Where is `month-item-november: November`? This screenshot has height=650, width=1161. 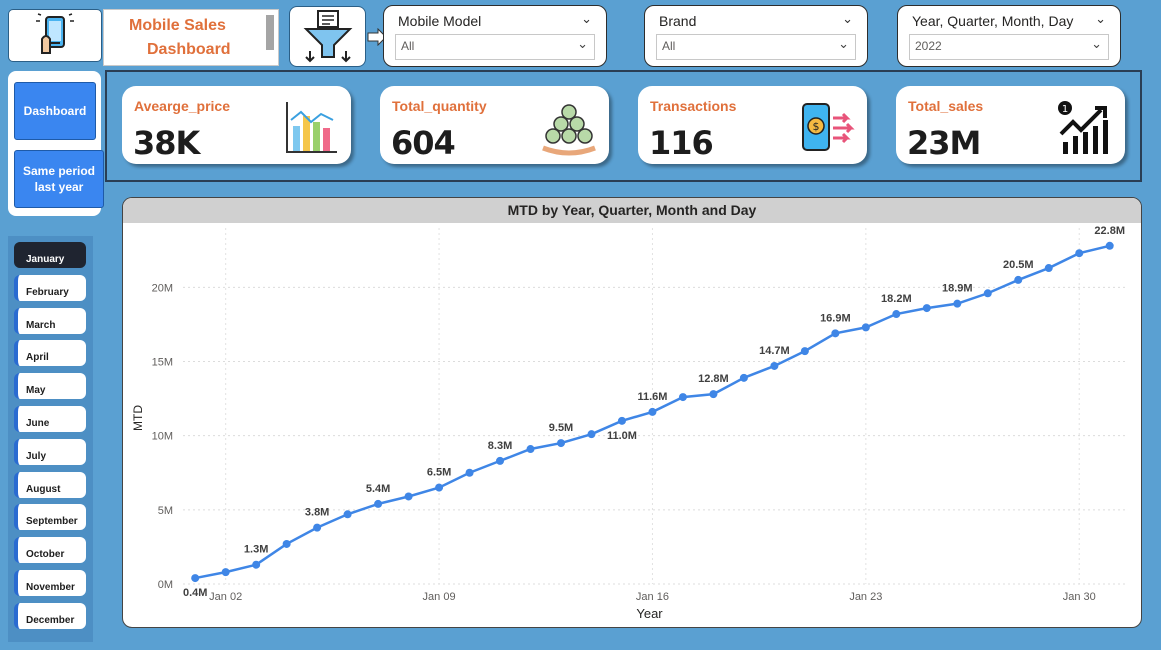
month-item-november: November is located at coordinates (50, 583).